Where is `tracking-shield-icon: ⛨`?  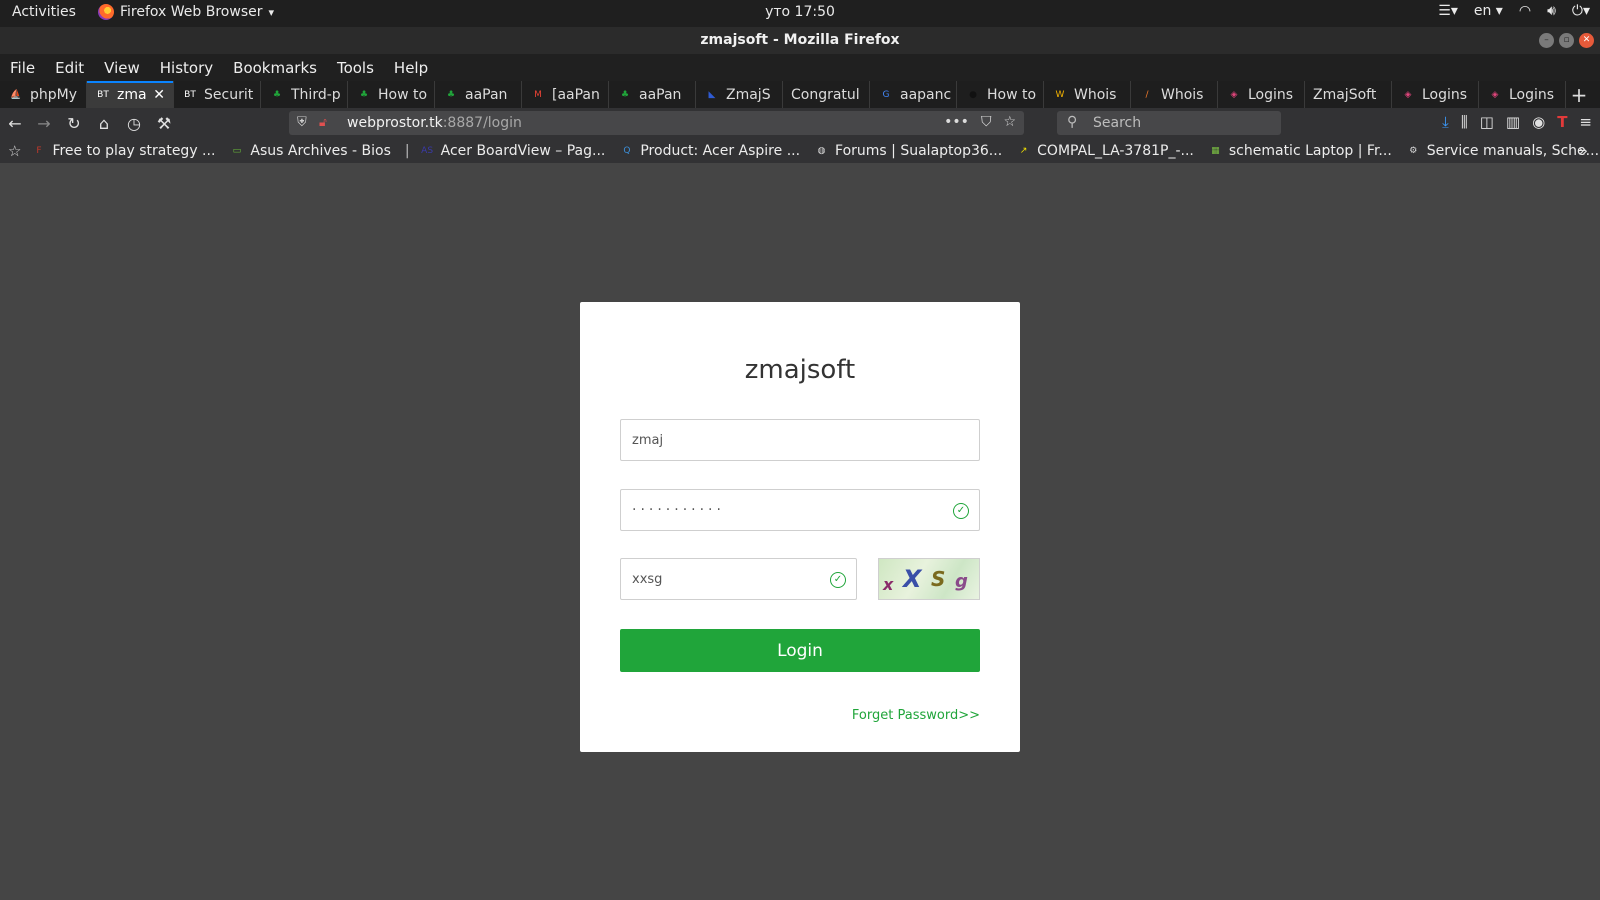 tracking-shield-icon: ⛨ is located at coordinates (302, 122).